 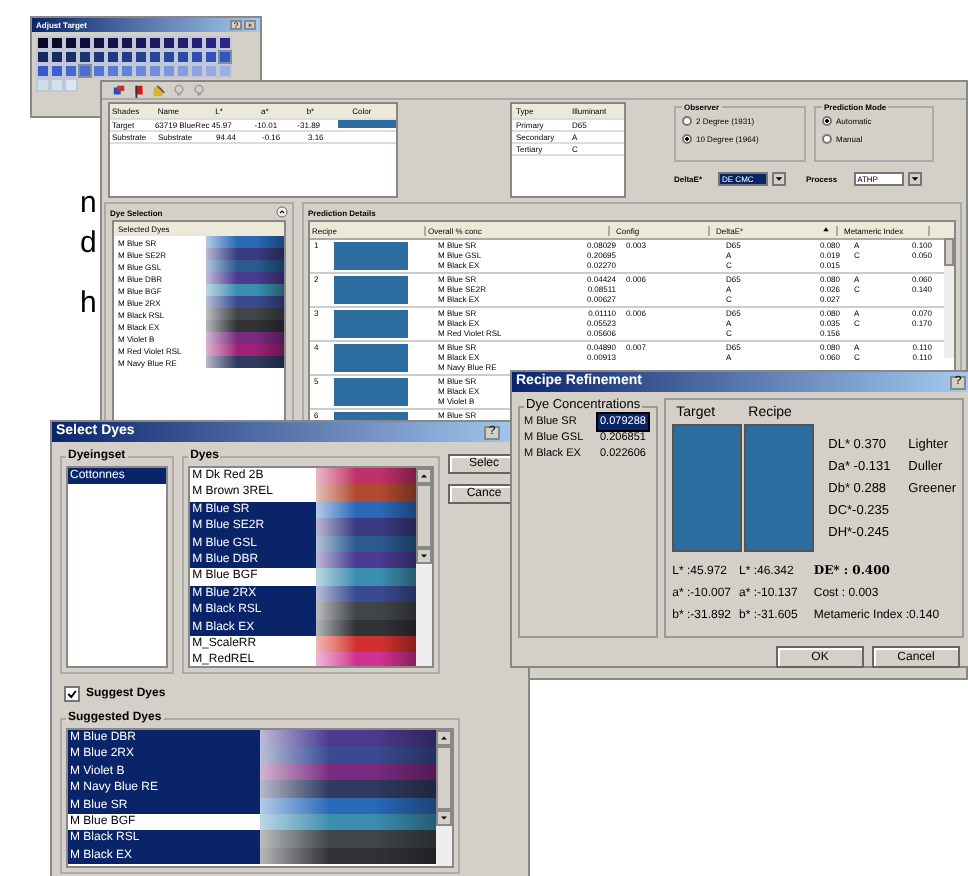 I want to click on background-text: d, so click(x=88, y=243).